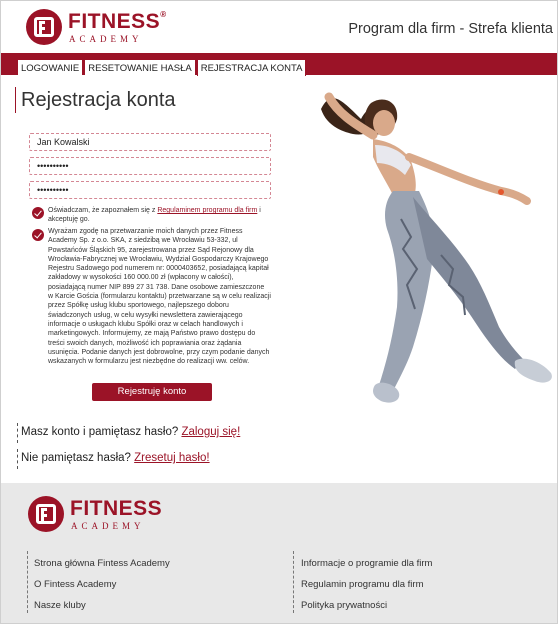  What do you see at coordinates (60, 605) in the screenshot?
I see `footer-link-clubs: Nasze kluby` at bounding box center [60, 605].